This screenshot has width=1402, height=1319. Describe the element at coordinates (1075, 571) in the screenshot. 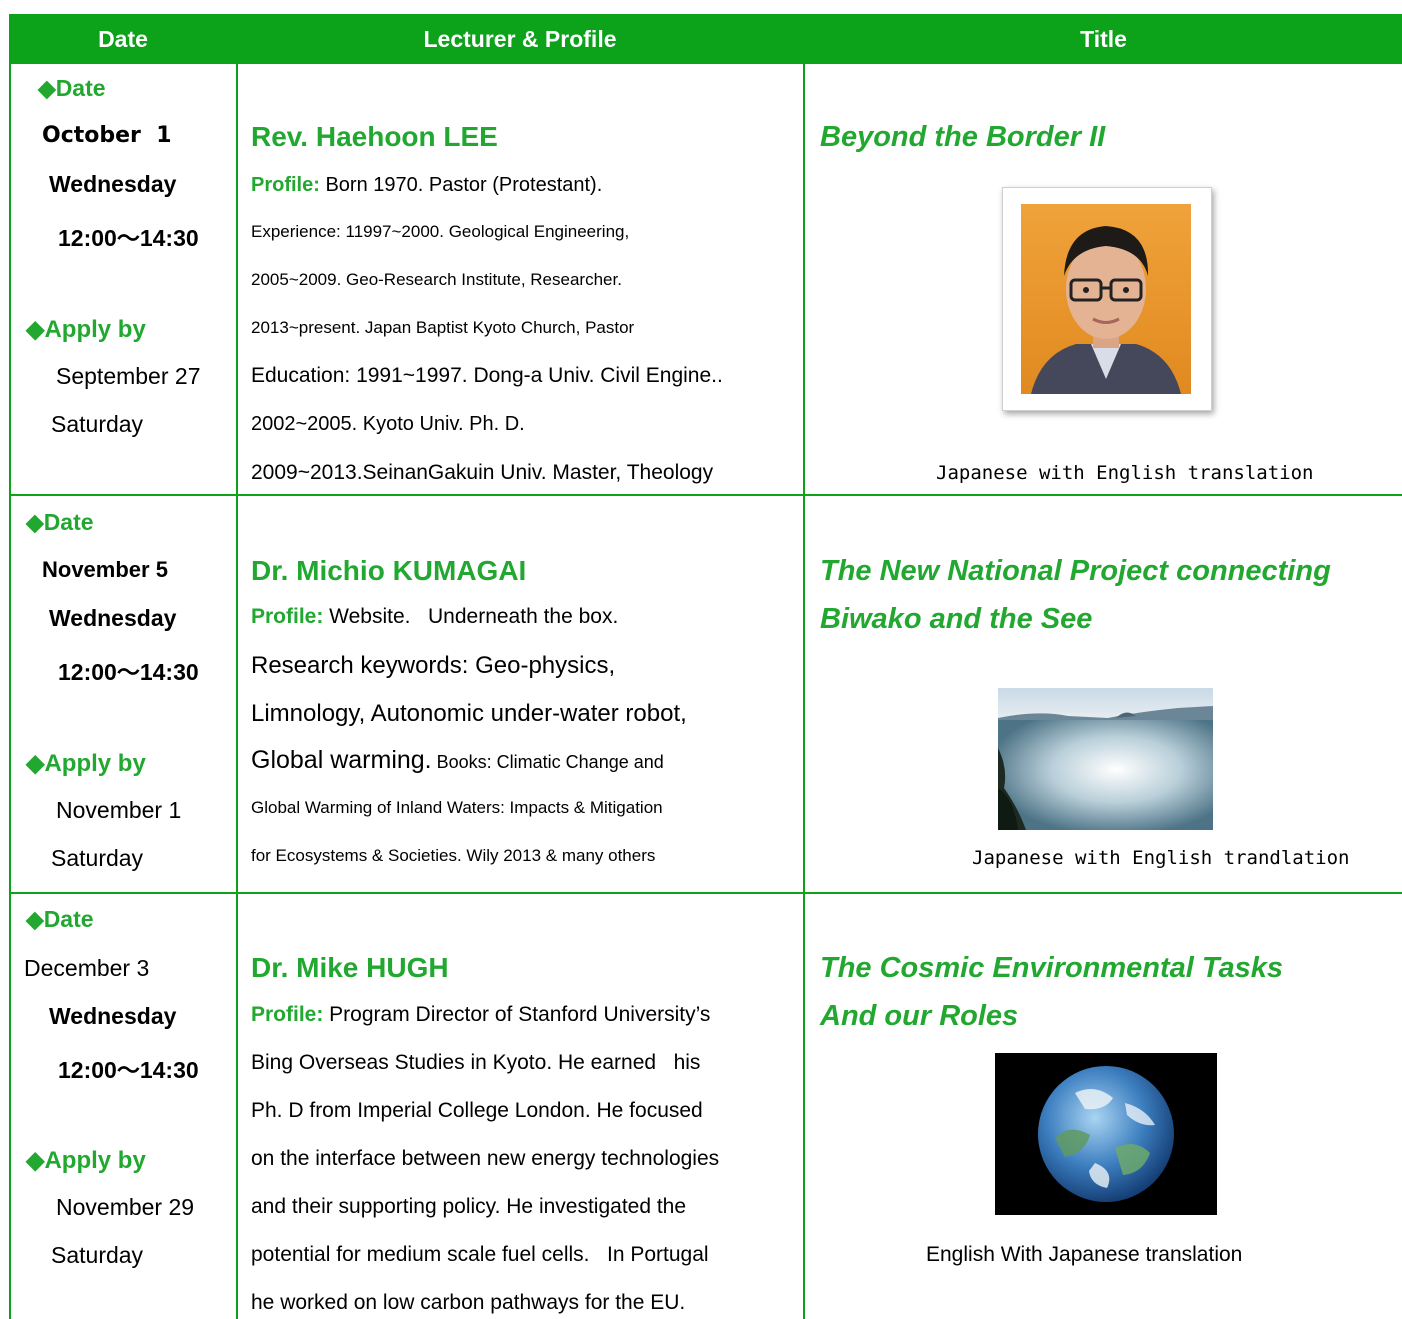

I see `lecture-title: The New National Project connecting` at that location.